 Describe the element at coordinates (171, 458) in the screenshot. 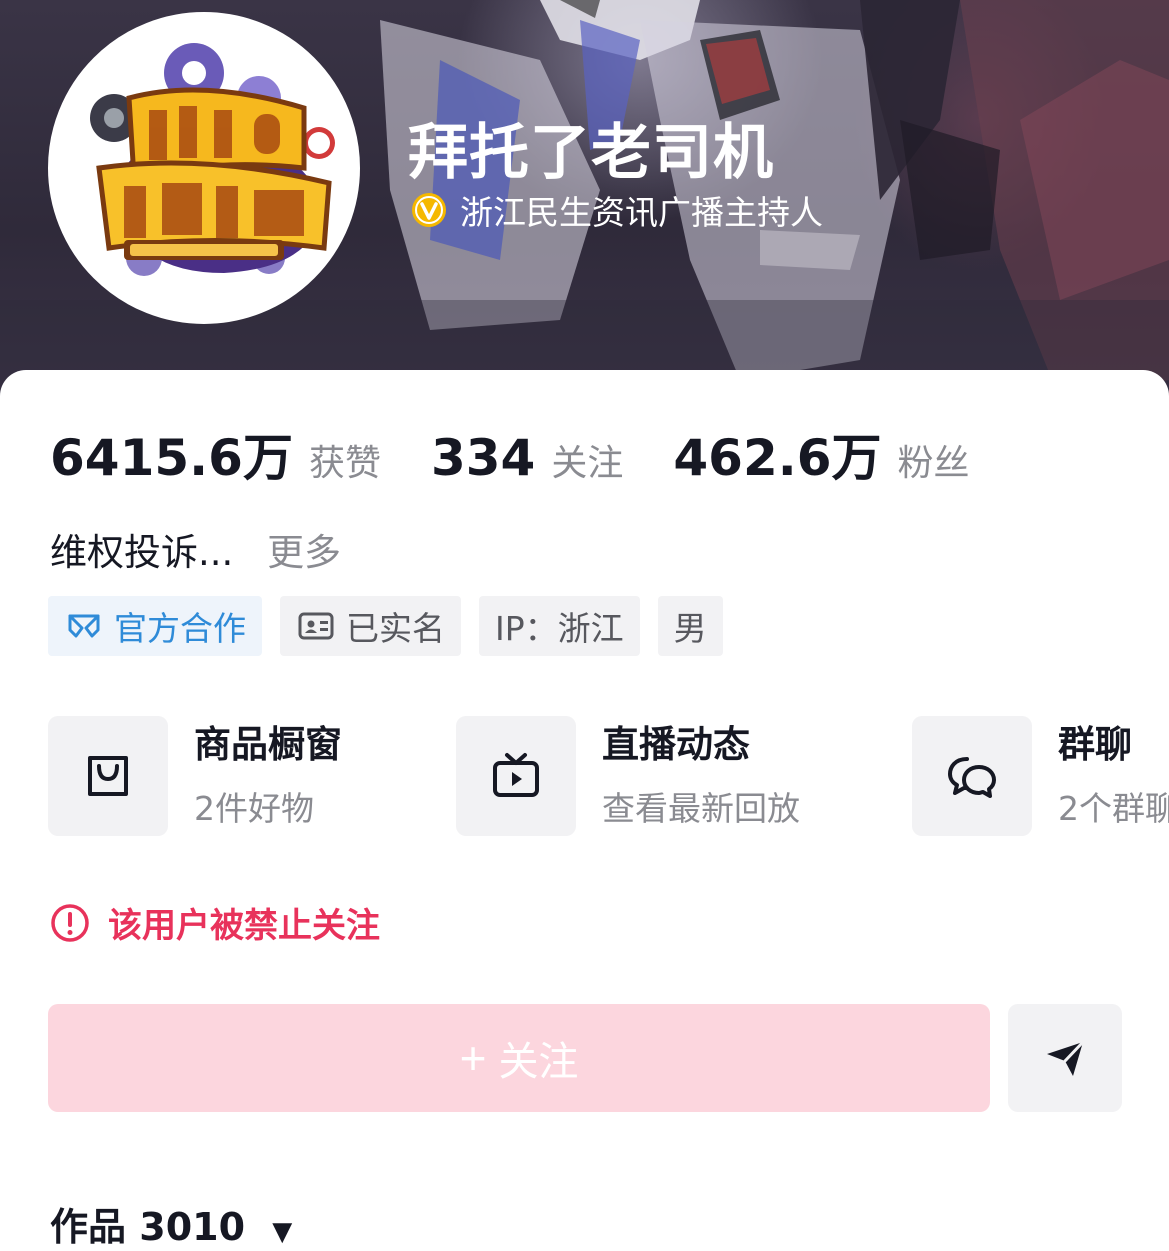

I see `stat-likes-value: 6415.6万` at that location.